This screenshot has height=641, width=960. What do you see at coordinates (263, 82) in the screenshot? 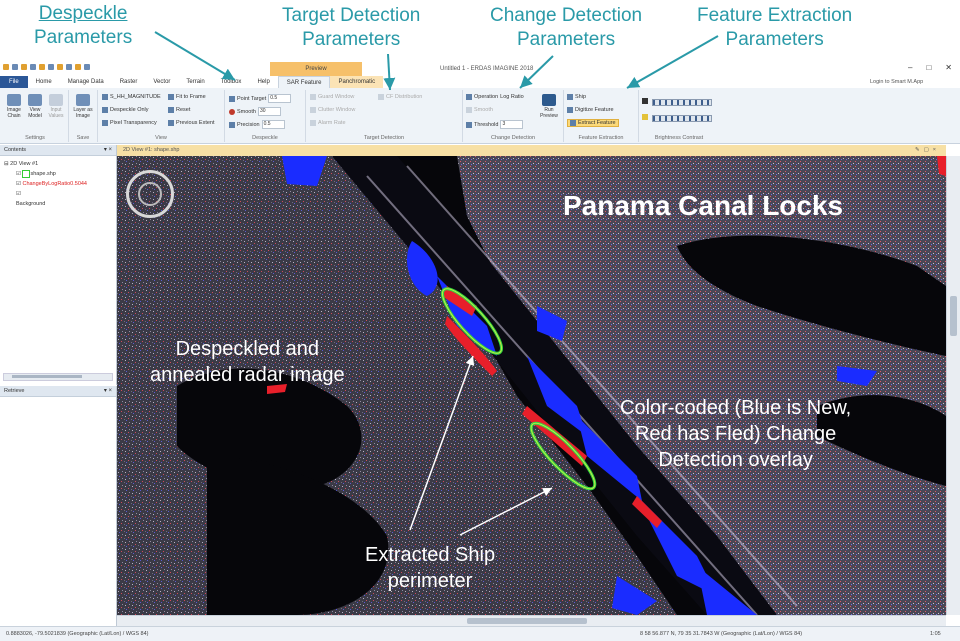
I see `tab-help: Help` at bounding box center [263, 82].